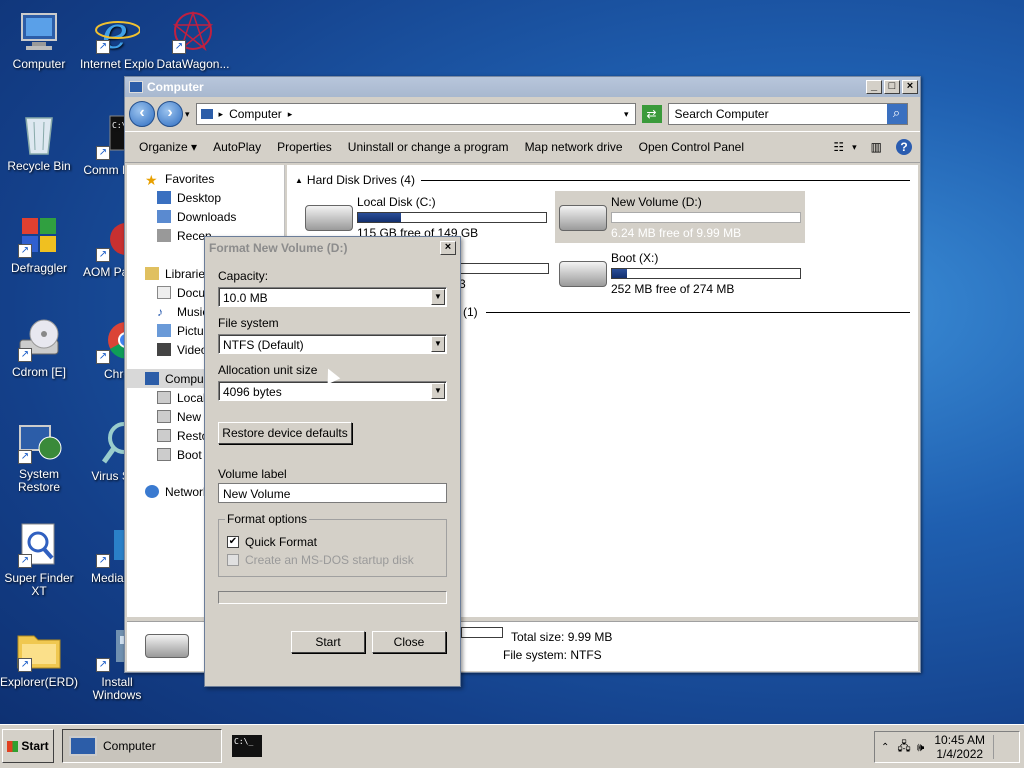 The width and height of the screenshot is (1024, 768). I want to click on section-header-hard-disk-drives: ▲ Hard Disk Drives (4), so click(602, 180).